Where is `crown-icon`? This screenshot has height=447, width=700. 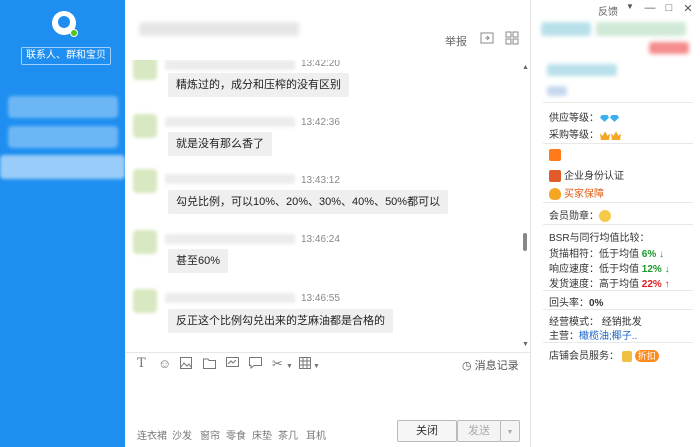
crown-icon is located at coordinates (616, 136).